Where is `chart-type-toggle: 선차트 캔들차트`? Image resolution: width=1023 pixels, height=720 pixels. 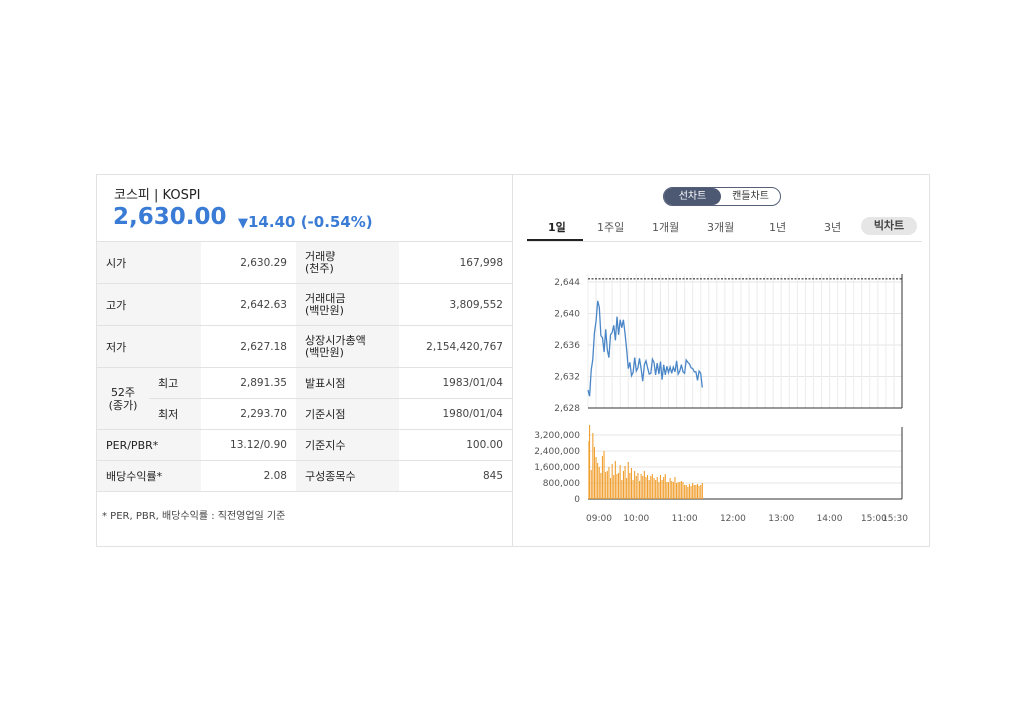
chart-type-toggle: 선차트 캔들차트 is located at coordinates (722, 196).